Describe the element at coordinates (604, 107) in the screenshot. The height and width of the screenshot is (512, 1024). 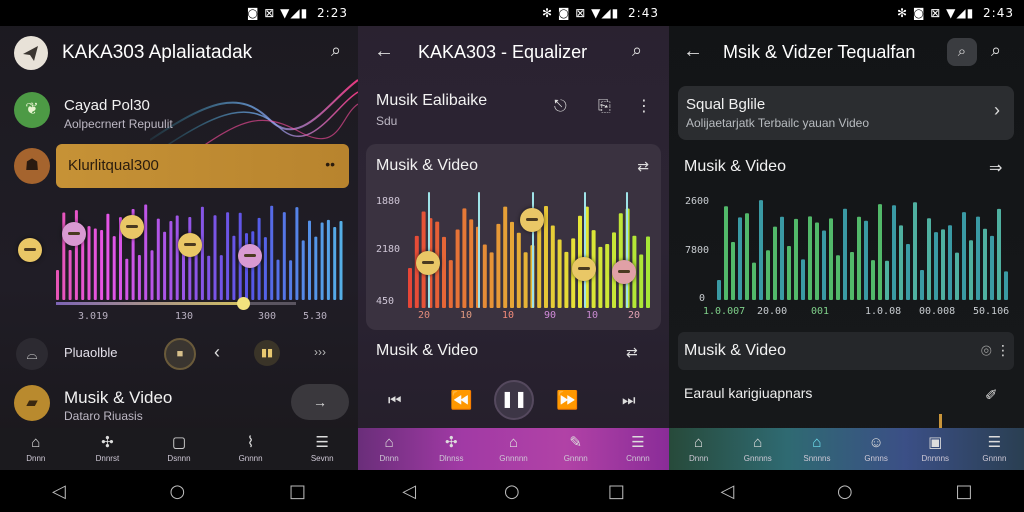
I see `link-icon: ⎘` at that location.